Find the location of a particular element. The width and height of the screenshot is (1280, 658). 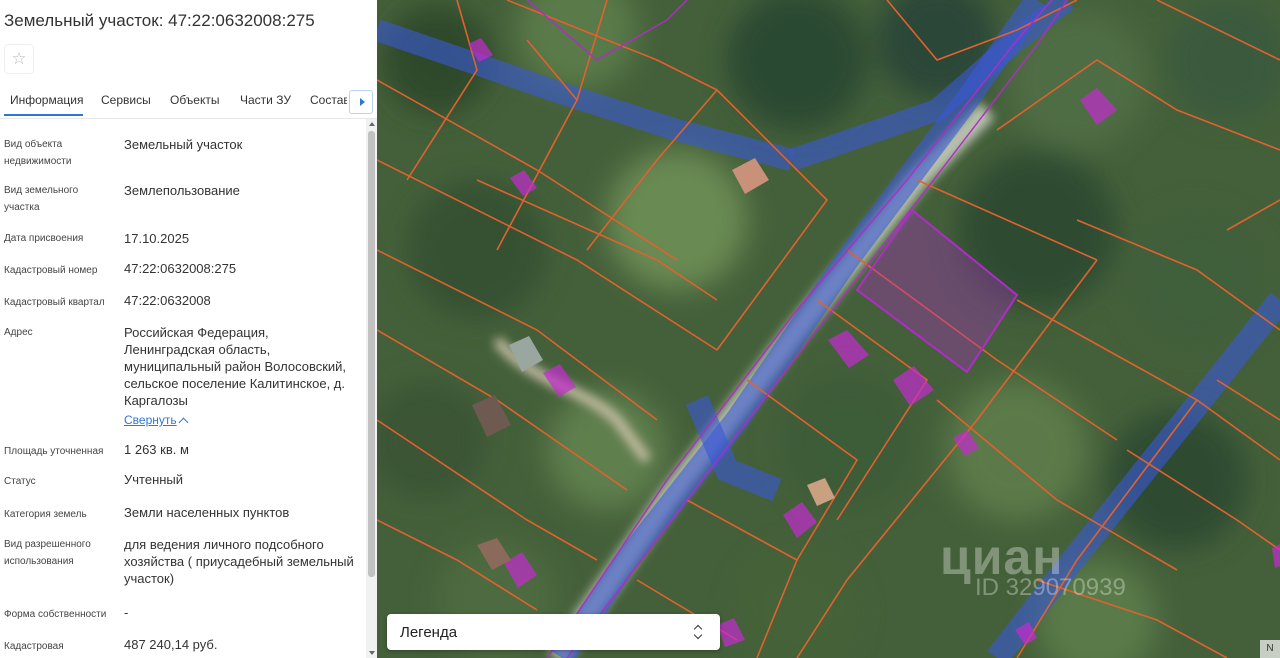

property-value: Земельный участок is located at coordinates (183, 144).